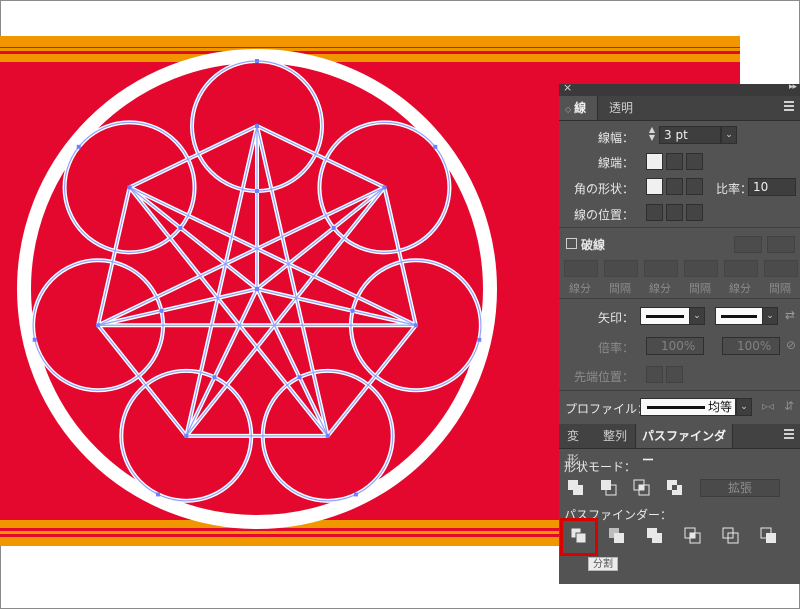 This screenshot has width=800, height=609. Describe the element at coordinates (654, 161) in the screenshot. I see `butt-cap-icon` at that location.